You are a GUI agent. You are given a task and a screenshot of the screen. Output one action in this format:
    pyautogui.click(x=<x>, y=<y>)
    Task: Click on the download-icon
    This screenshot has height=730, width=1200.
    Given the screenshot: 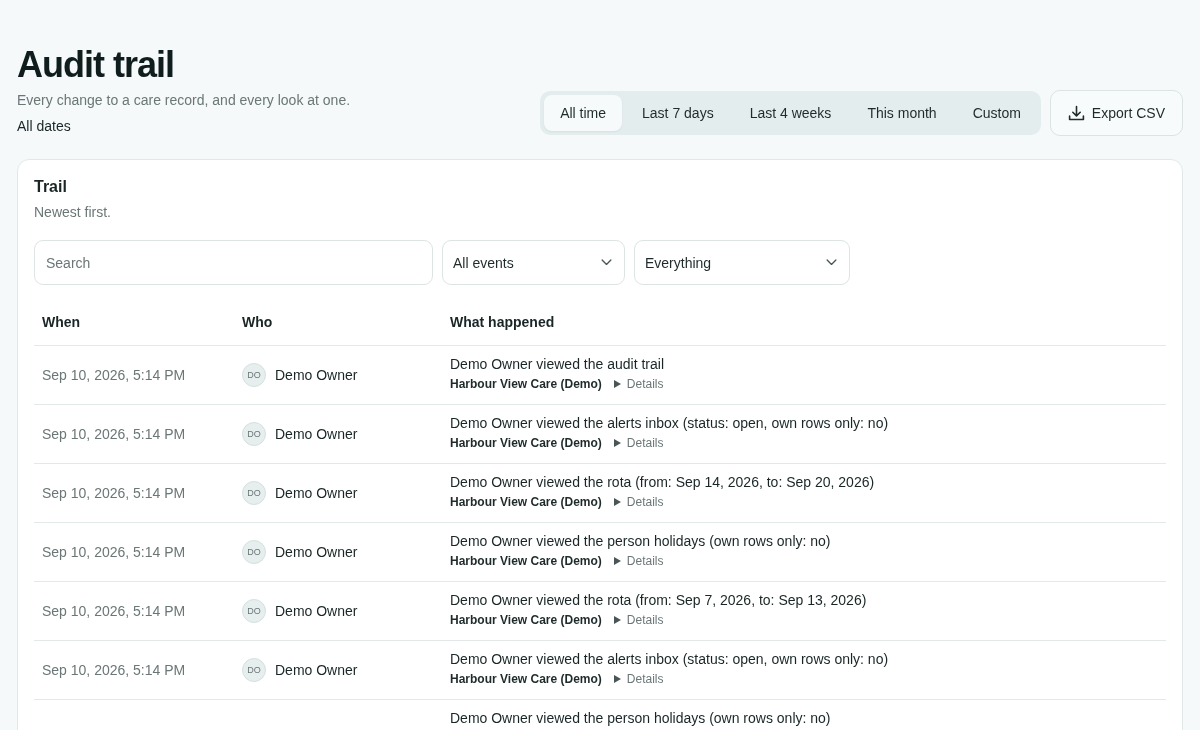 What is the action you would take?
    pyautogui.click(x=1076, y=113)
    